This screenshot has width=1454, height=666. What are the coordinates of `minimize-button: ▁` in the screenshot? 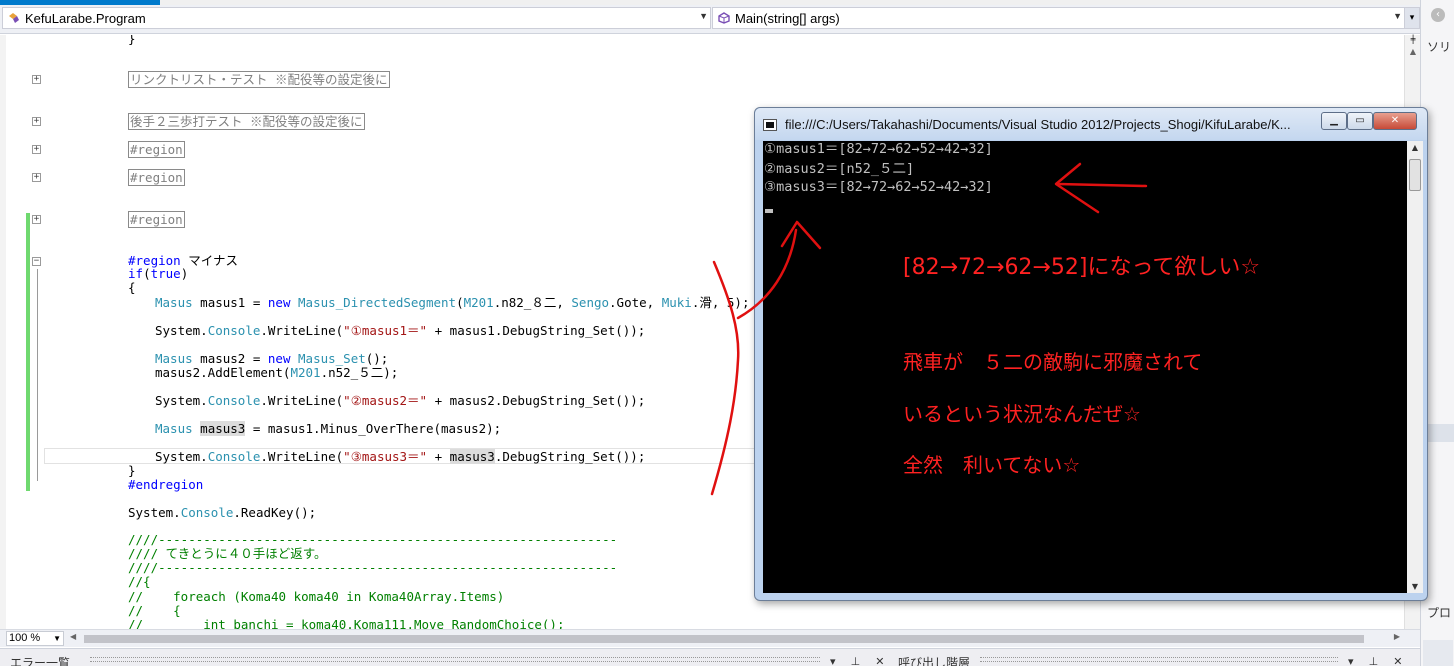 It's located at (1334, 121).